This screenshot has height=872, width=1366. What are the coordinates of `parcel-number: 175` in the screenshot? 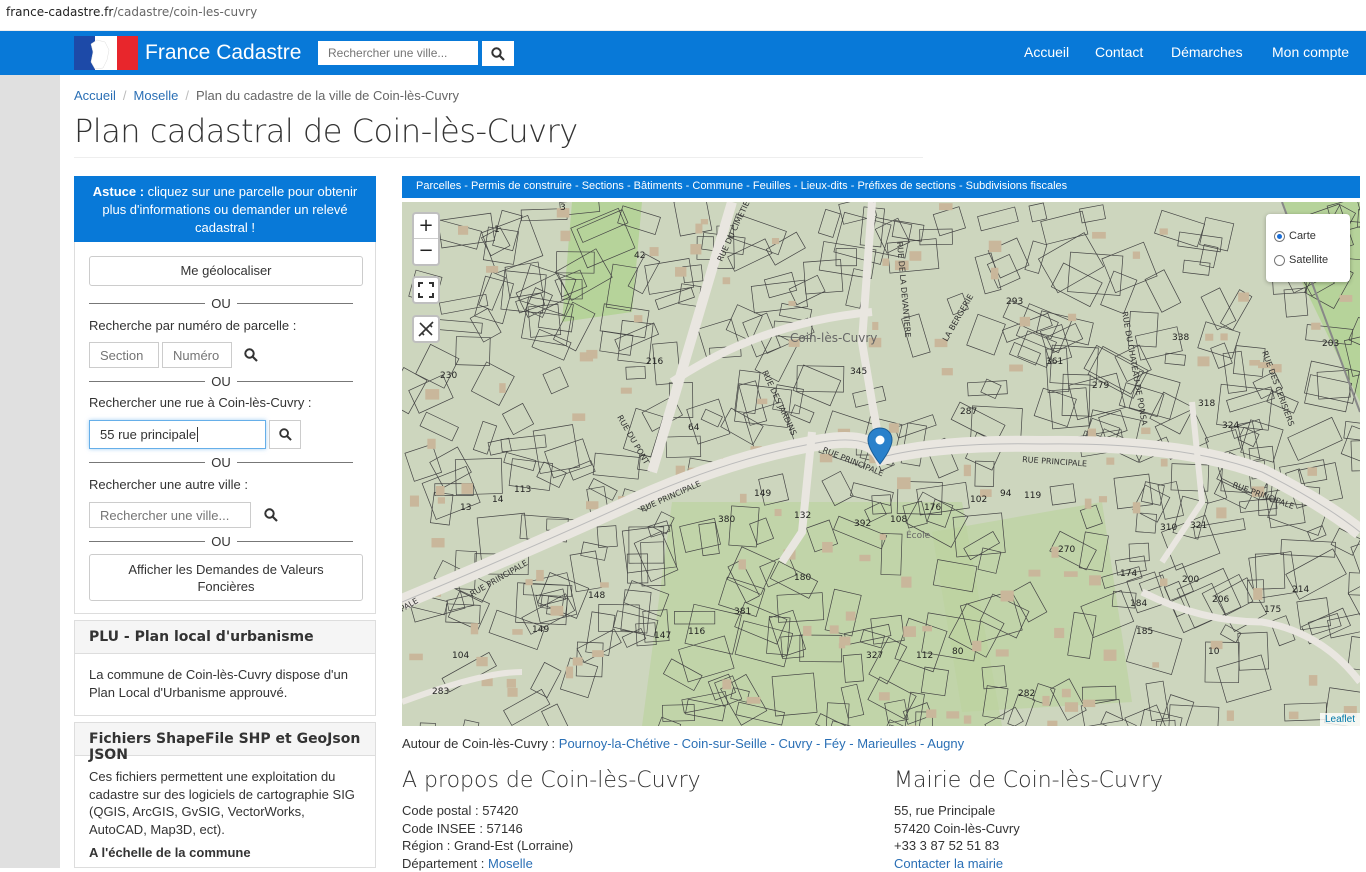 It's located at (1272, 610).